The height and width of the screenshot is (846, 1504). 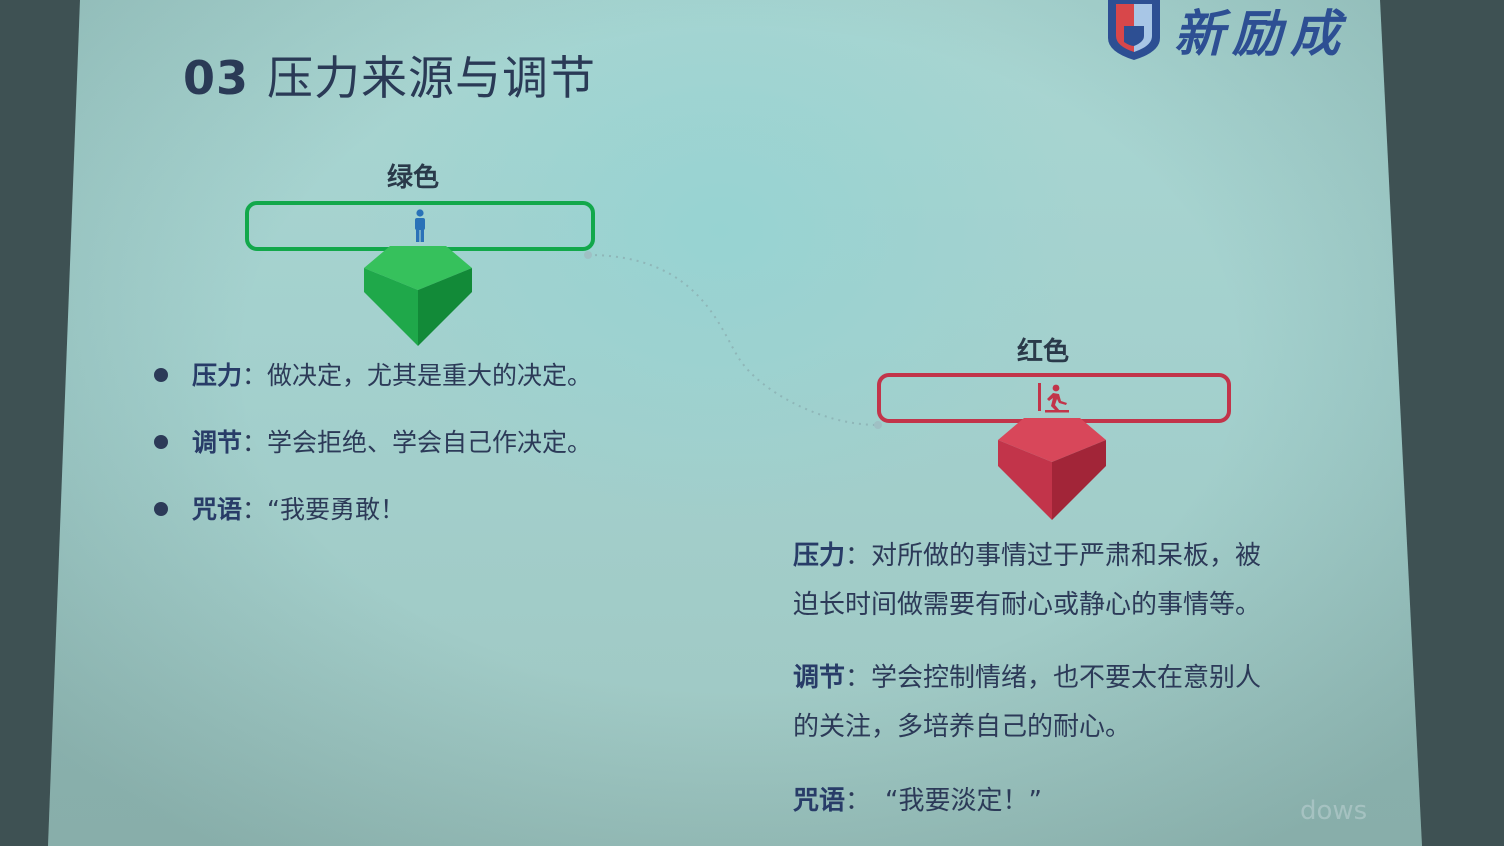 I want to click on item-text-line1: 学会控制情绪，也不要太在意别人, so click(x=1066, y=678).